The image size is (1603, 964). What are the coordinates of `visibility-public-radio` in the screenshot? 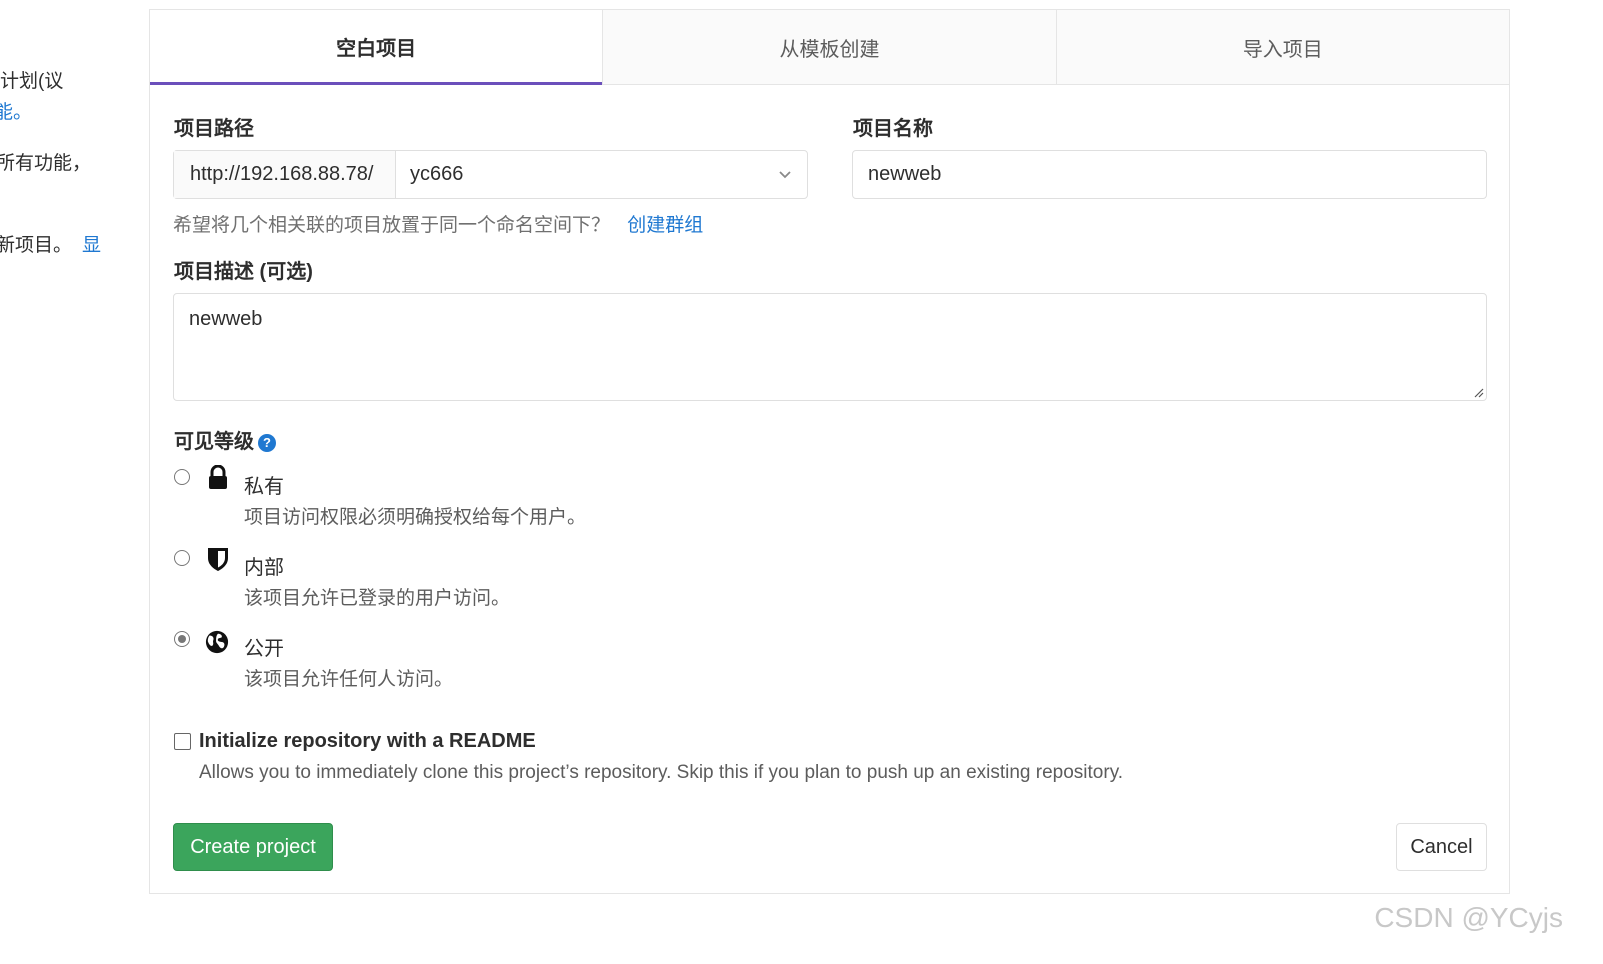 It's located at (182, 639).